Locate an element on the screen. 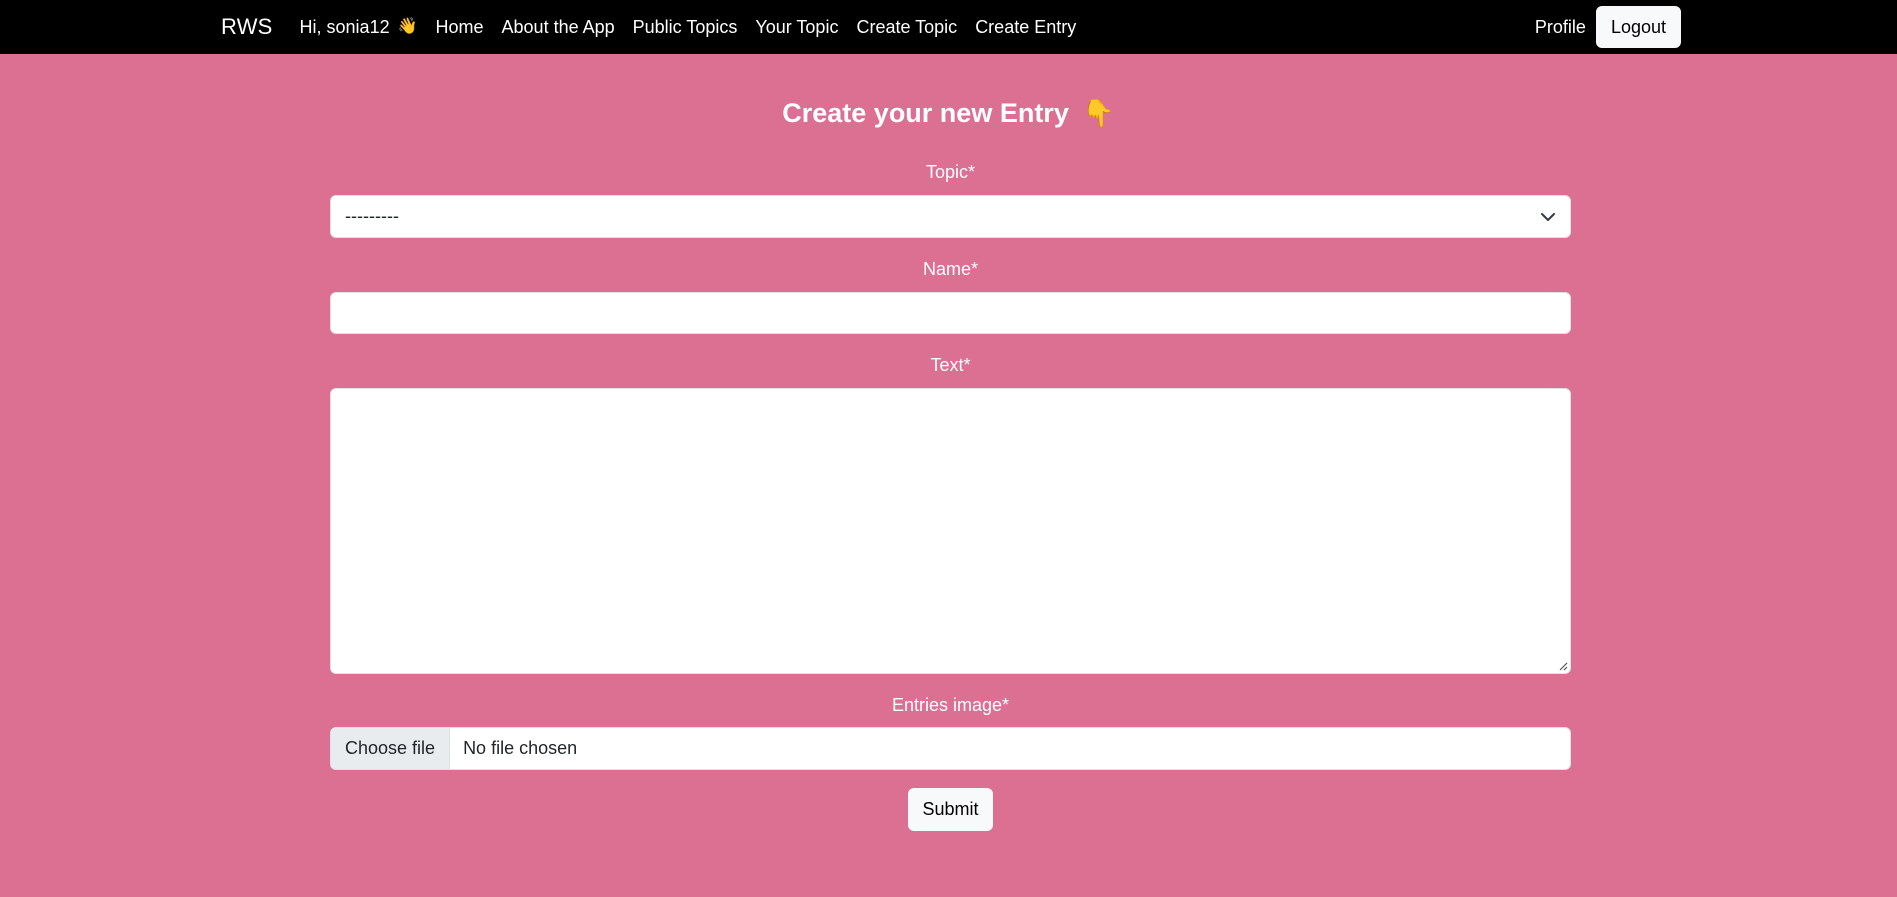 This screenshot has width=1897, height=897. topic-label: Topic* is located at coordinates (950, 172).